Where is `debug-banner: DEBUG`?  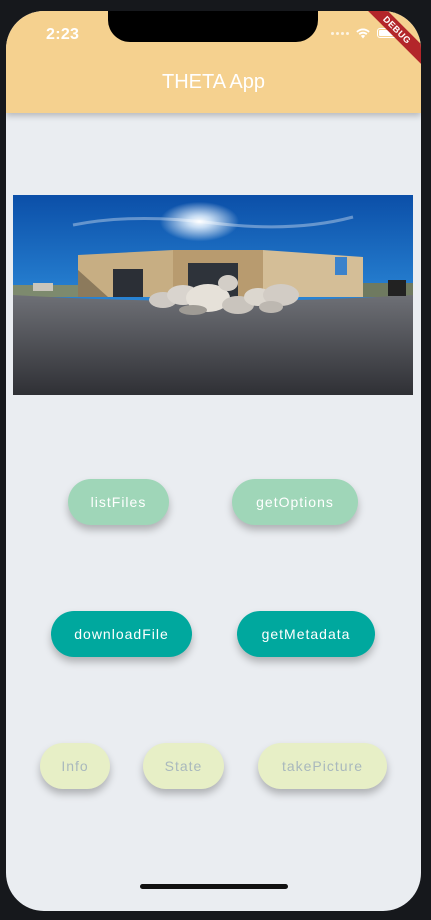 debug-banner: DEBUG is located at coordinates (388, 41).